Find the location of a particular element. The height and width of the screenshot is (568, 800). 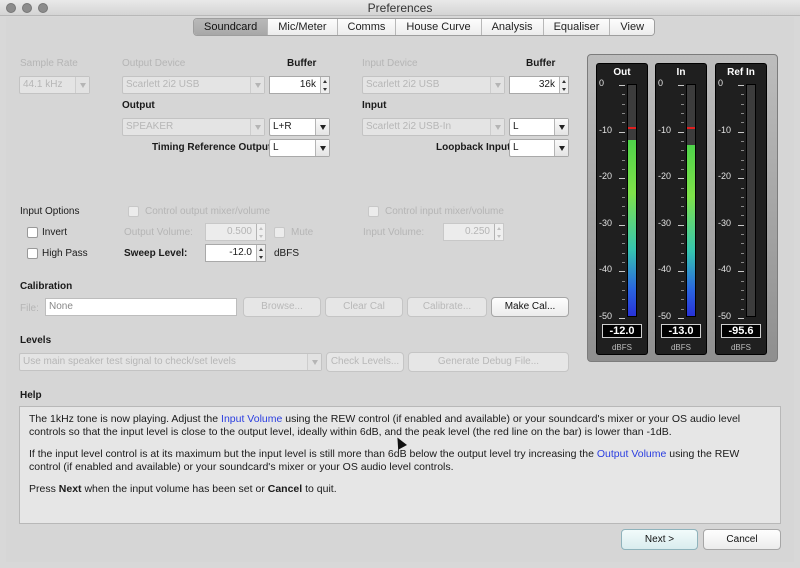

control-output-checkbox is located at coordinates (133, 211).